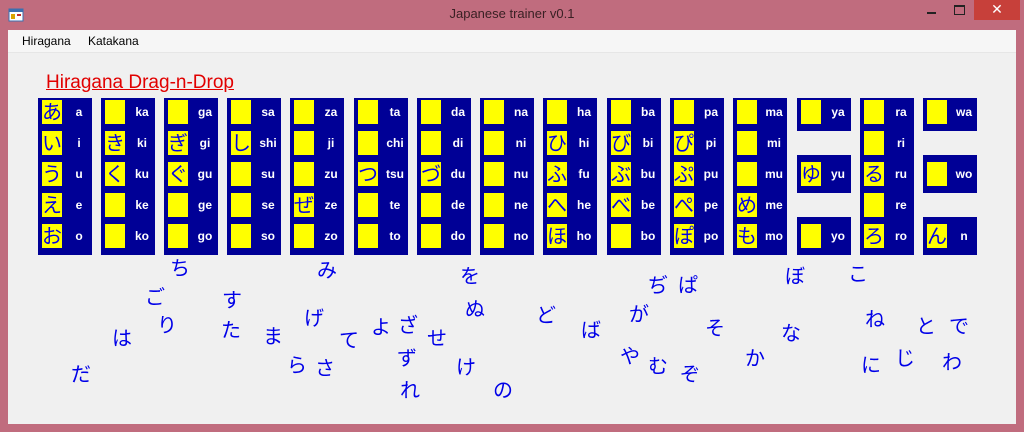 This screenshot has height=432, width=1024. What do you see at coordinates (688, 285) in the screenshot?
I see `draggable-kana: ぱ` at bounding box center [688, 285].